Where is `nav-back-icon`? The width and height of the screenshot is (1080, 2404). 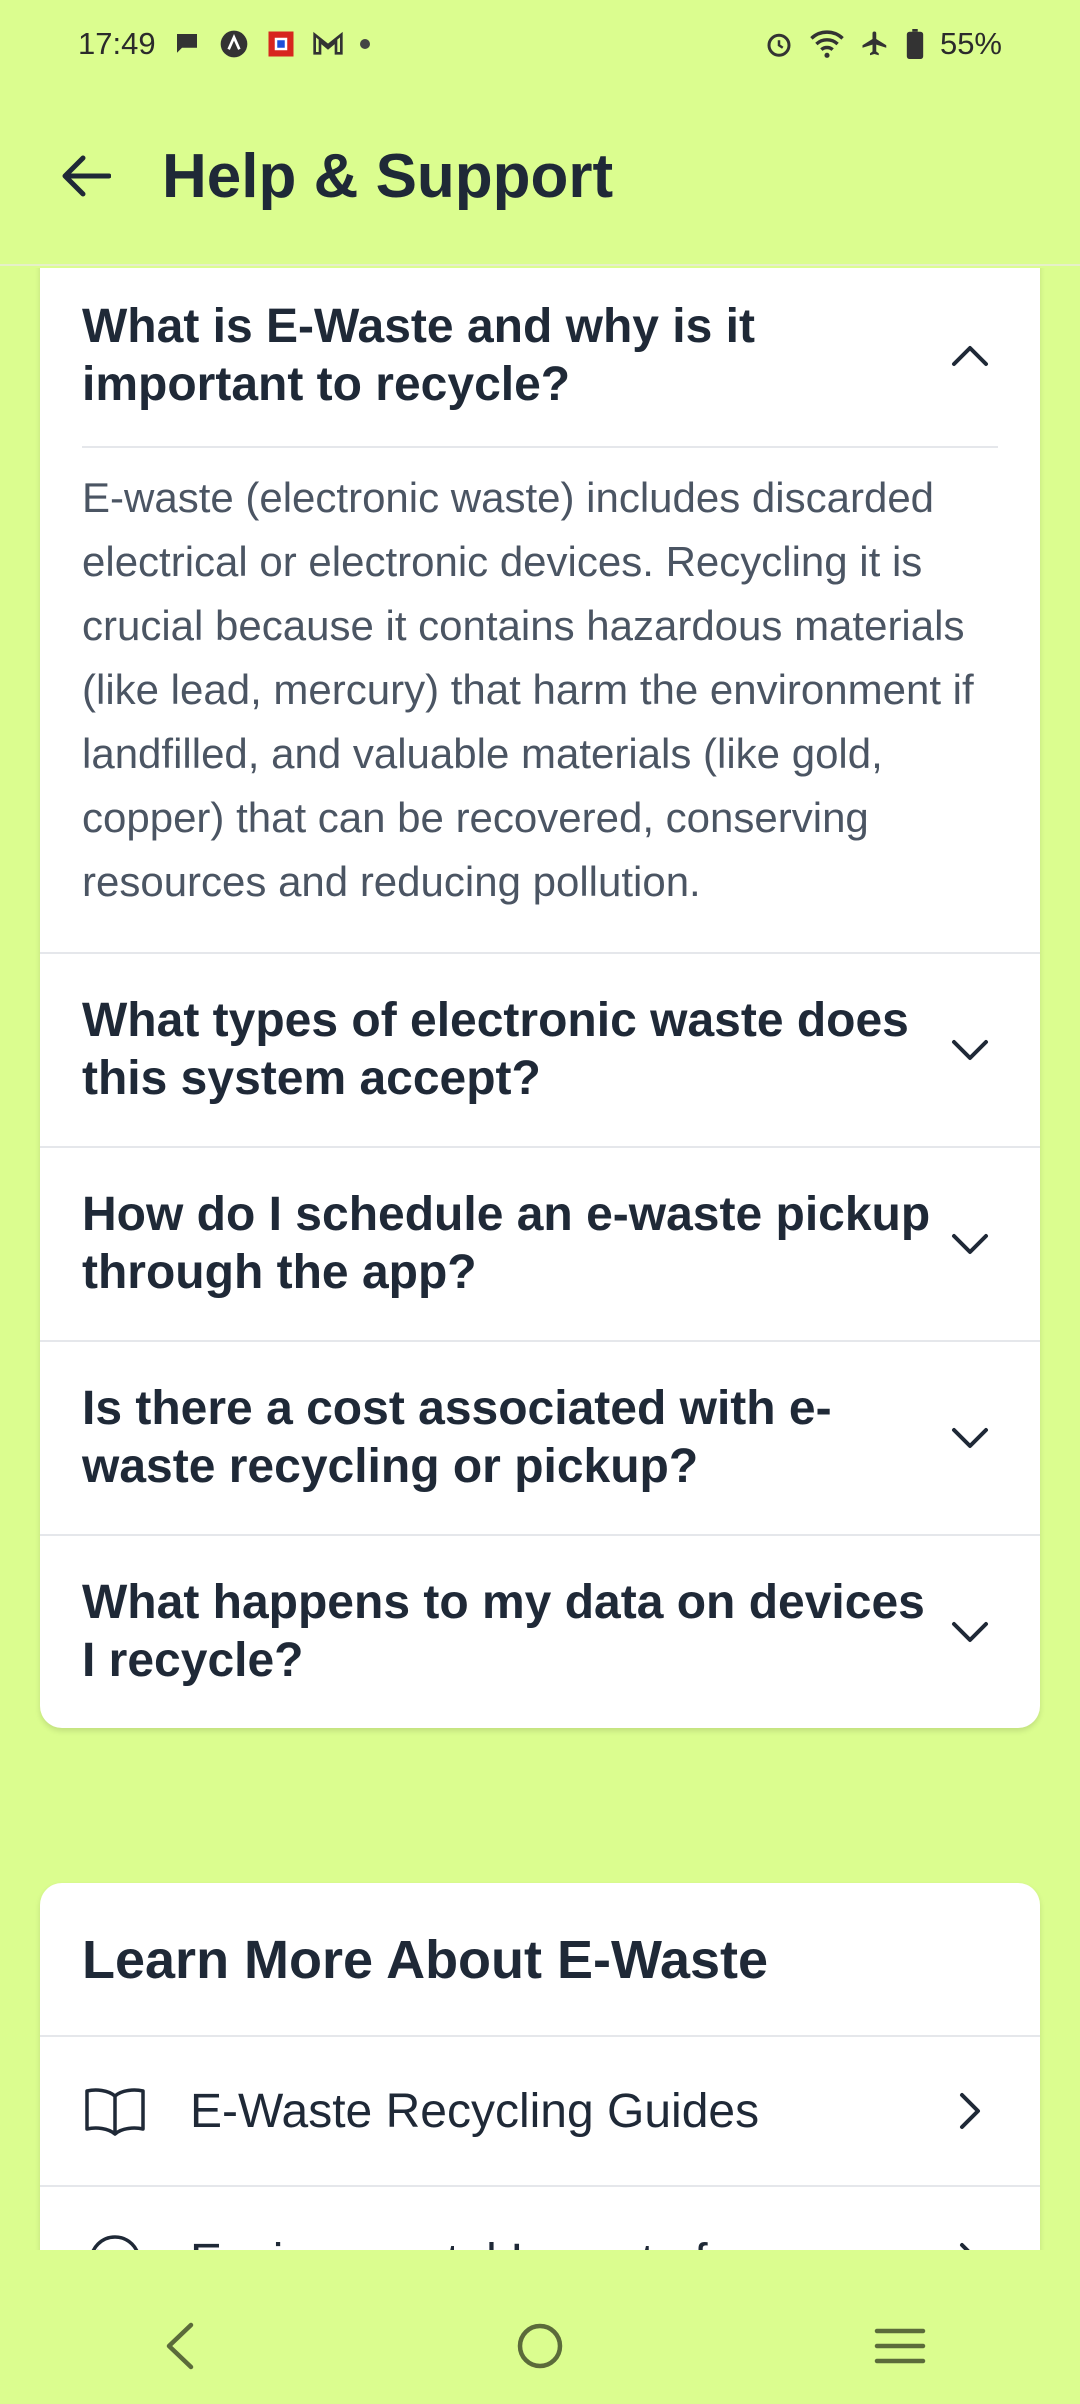
nav-back-icon is located at coordinates (180, 2346).